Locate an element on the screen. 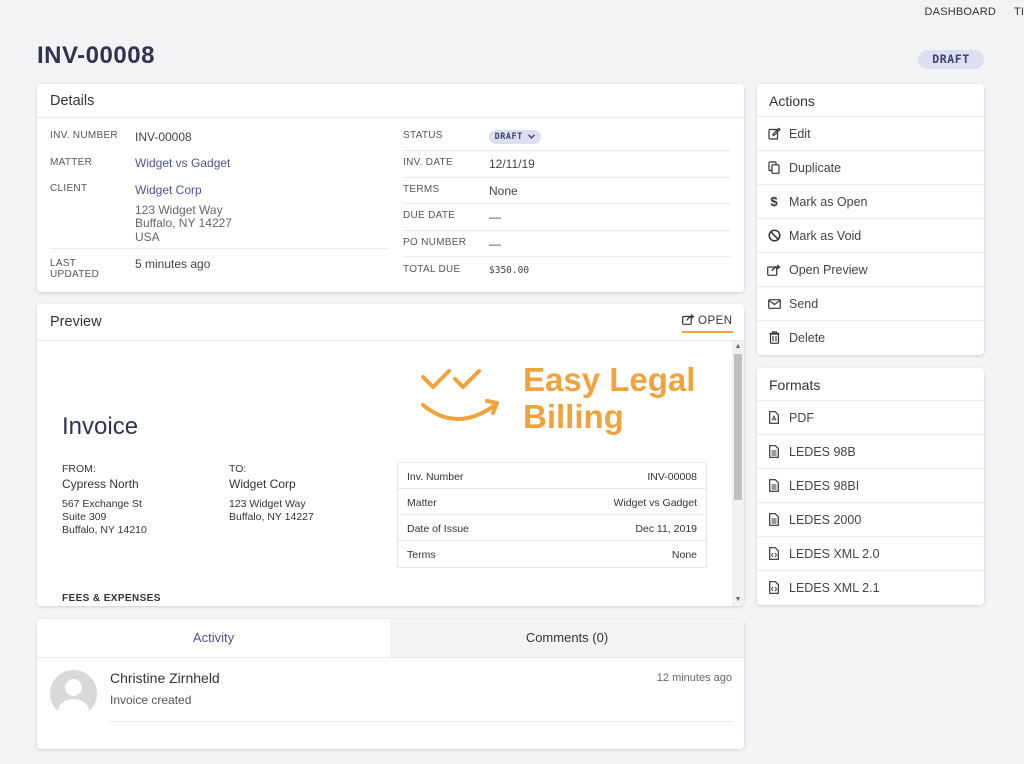  tab-comments: Comments (0) is located at coordinates (567, 638).